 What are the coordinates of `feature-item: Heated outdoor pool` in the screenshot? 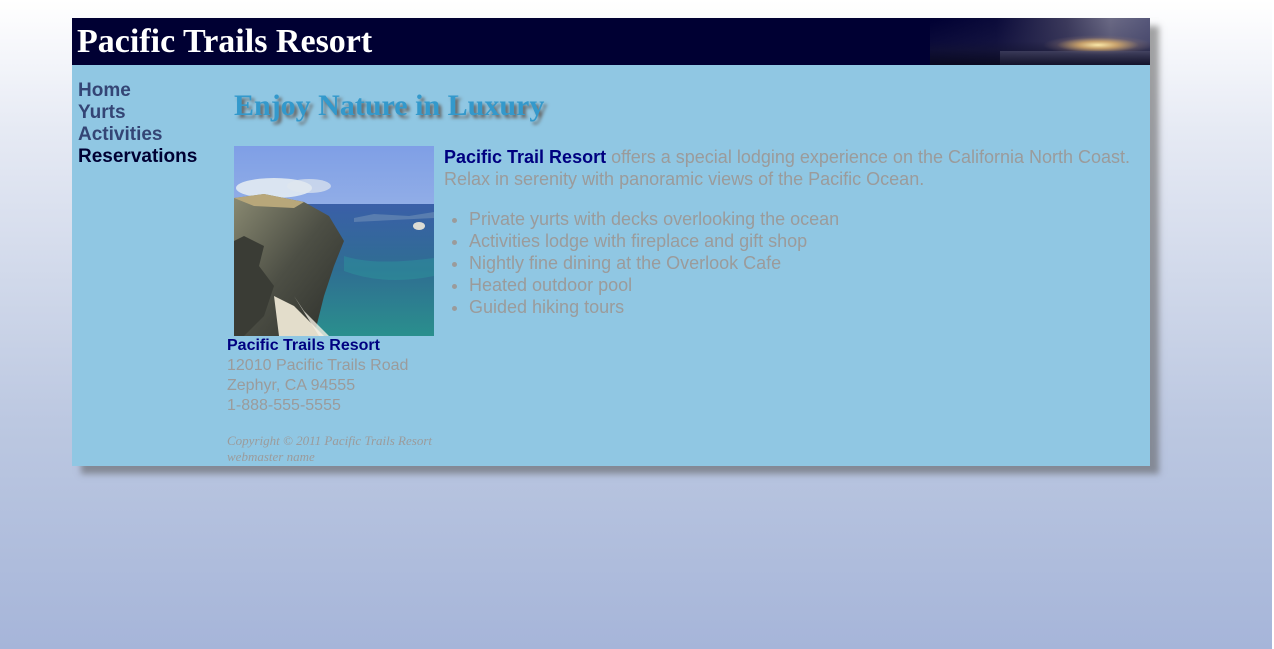 It's located at (654, 285).